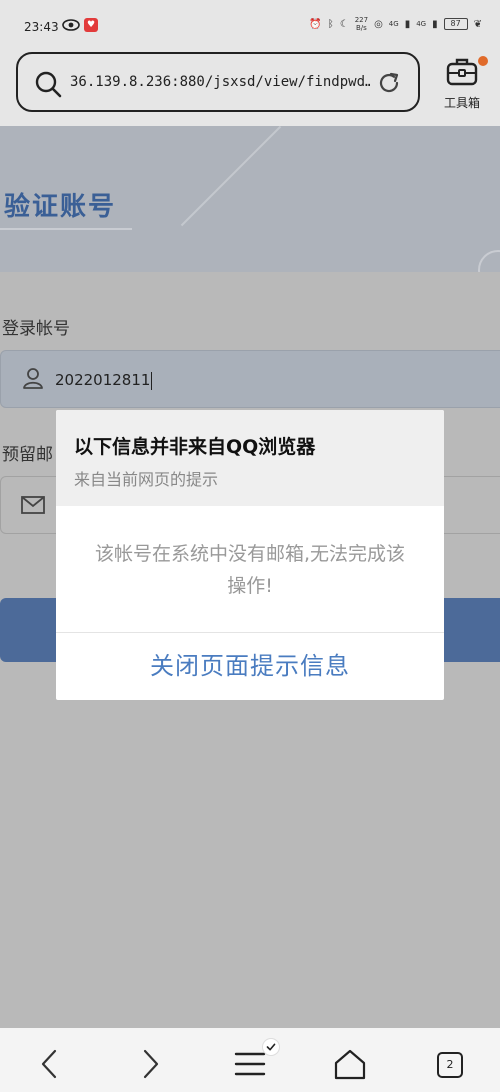  I want to click on toolbox-button: 工具箱, so click(462, 84).